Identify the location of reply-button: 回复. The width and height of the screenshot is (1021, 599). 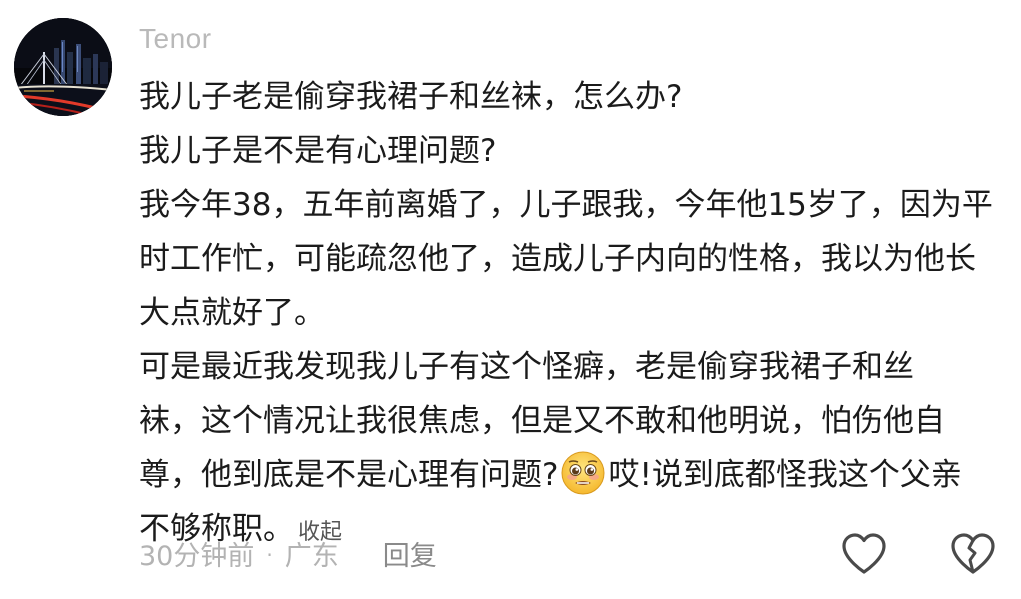
(410, 556).